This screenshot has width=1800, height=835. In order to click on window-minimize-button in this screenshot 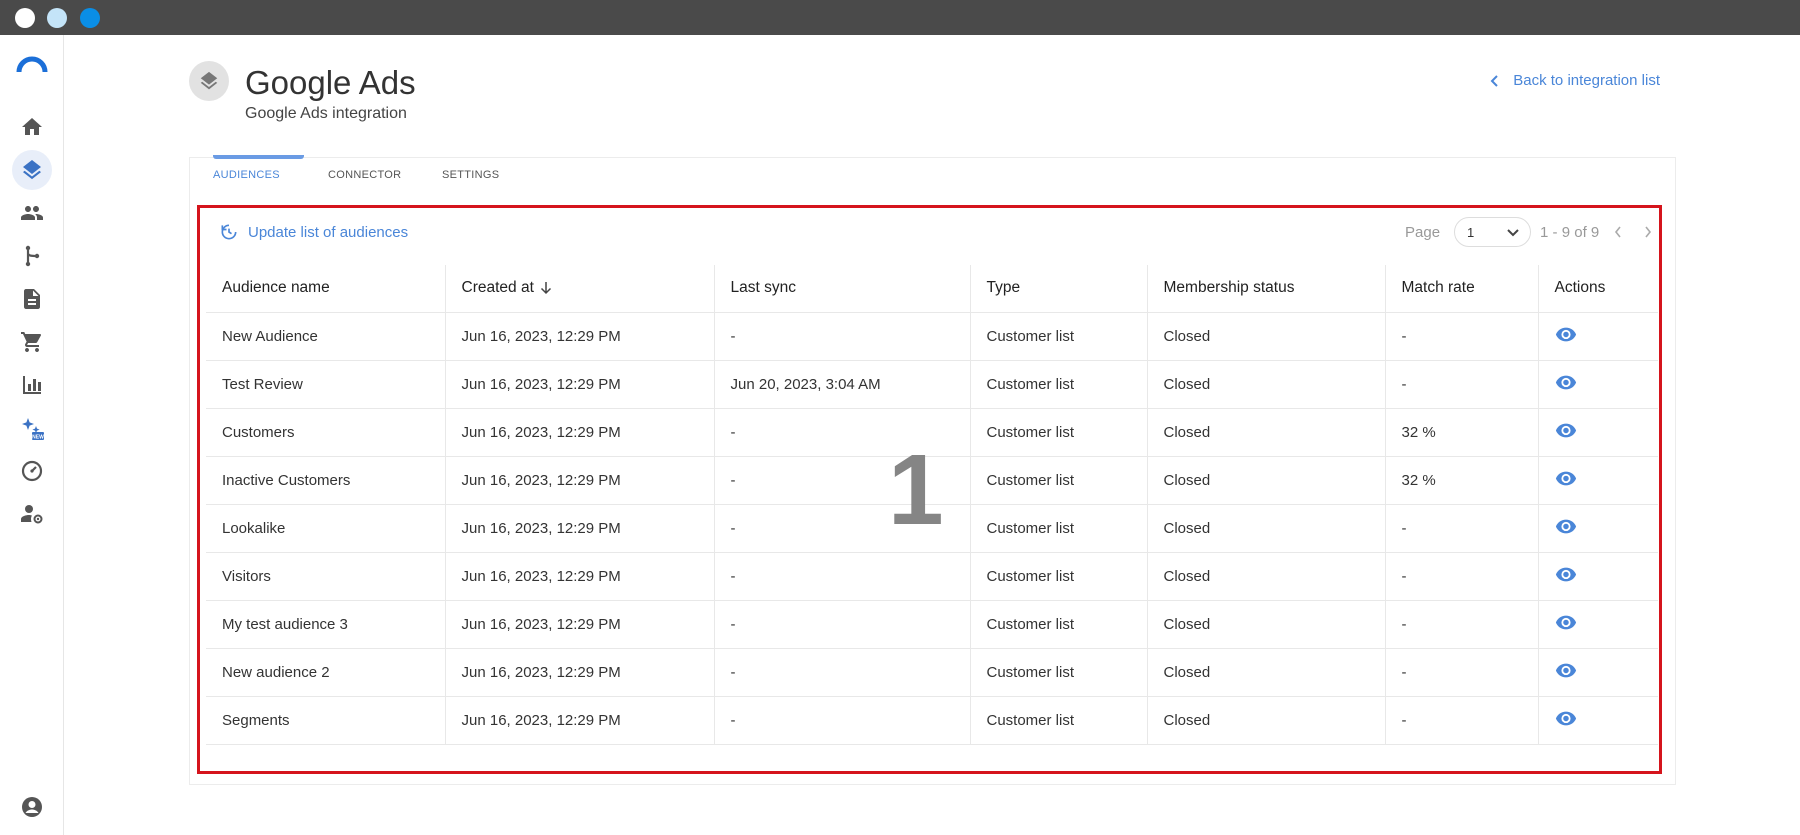, I will do `click(57, 18)`.